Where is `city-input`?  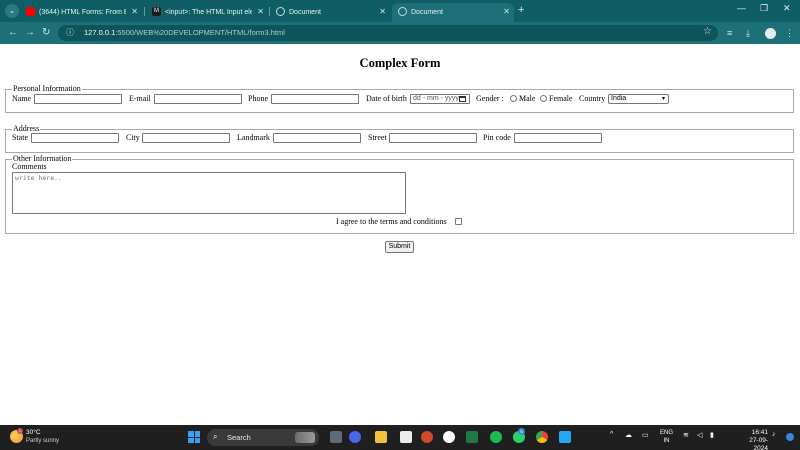 city-input is located at coordinates (186, 138).